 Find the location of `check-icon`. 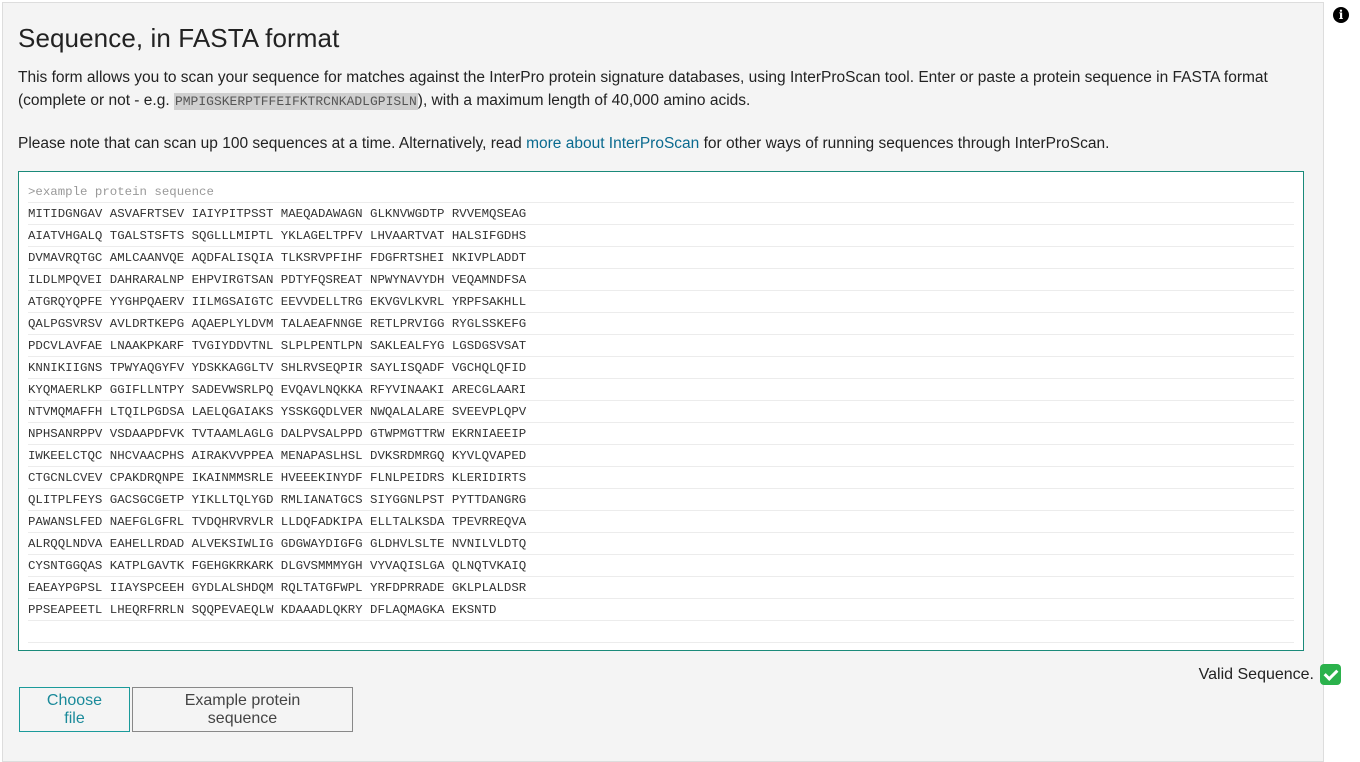

check-icon is located at coordinates (1330, 674).